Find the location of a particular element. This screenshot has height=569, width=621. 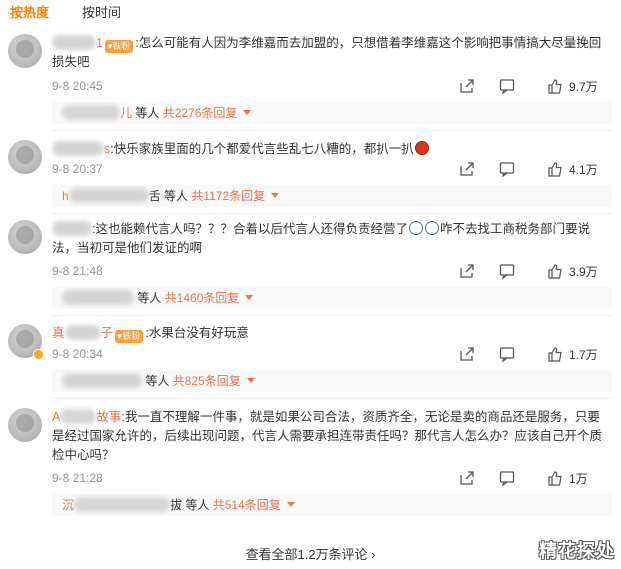

reply-summary: 沉拔 等人 共514条回复 is located at coordinates (332, 505).